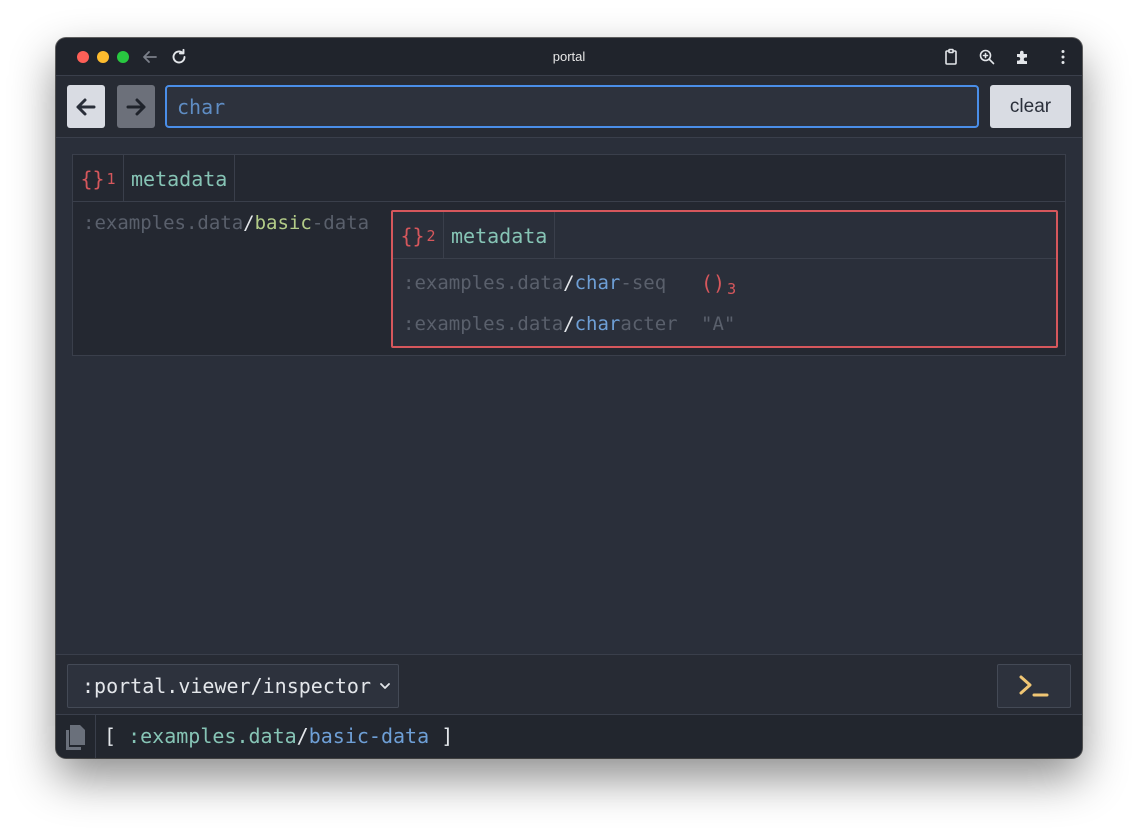 This screenshot has height=832, width=1138. What do you see at coordinates (1030, 106) in the screenshot?
I see `clear-button: clear` at bounding box center [1030, 106].